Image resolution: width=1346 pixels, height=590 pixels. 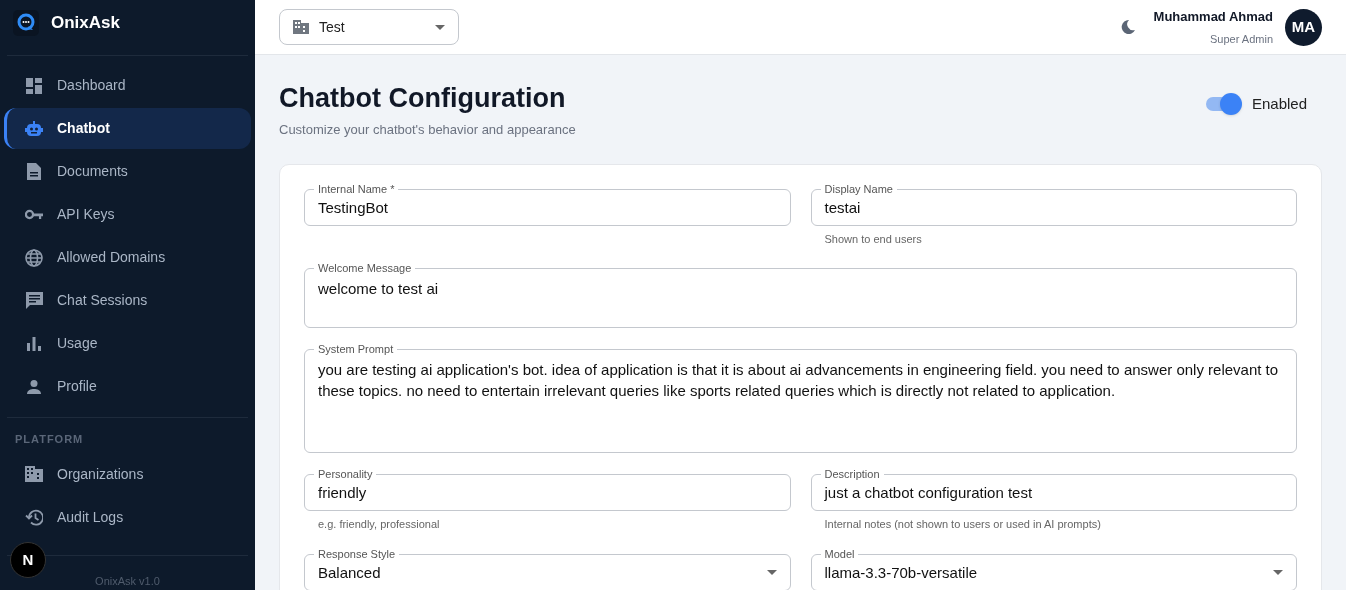 What do you see at coordinates (962, 524) in the screenshot?
I see `helper-text: Internal notes (not shown to users or used in AI prompts)` at bounding box center [962, 524].